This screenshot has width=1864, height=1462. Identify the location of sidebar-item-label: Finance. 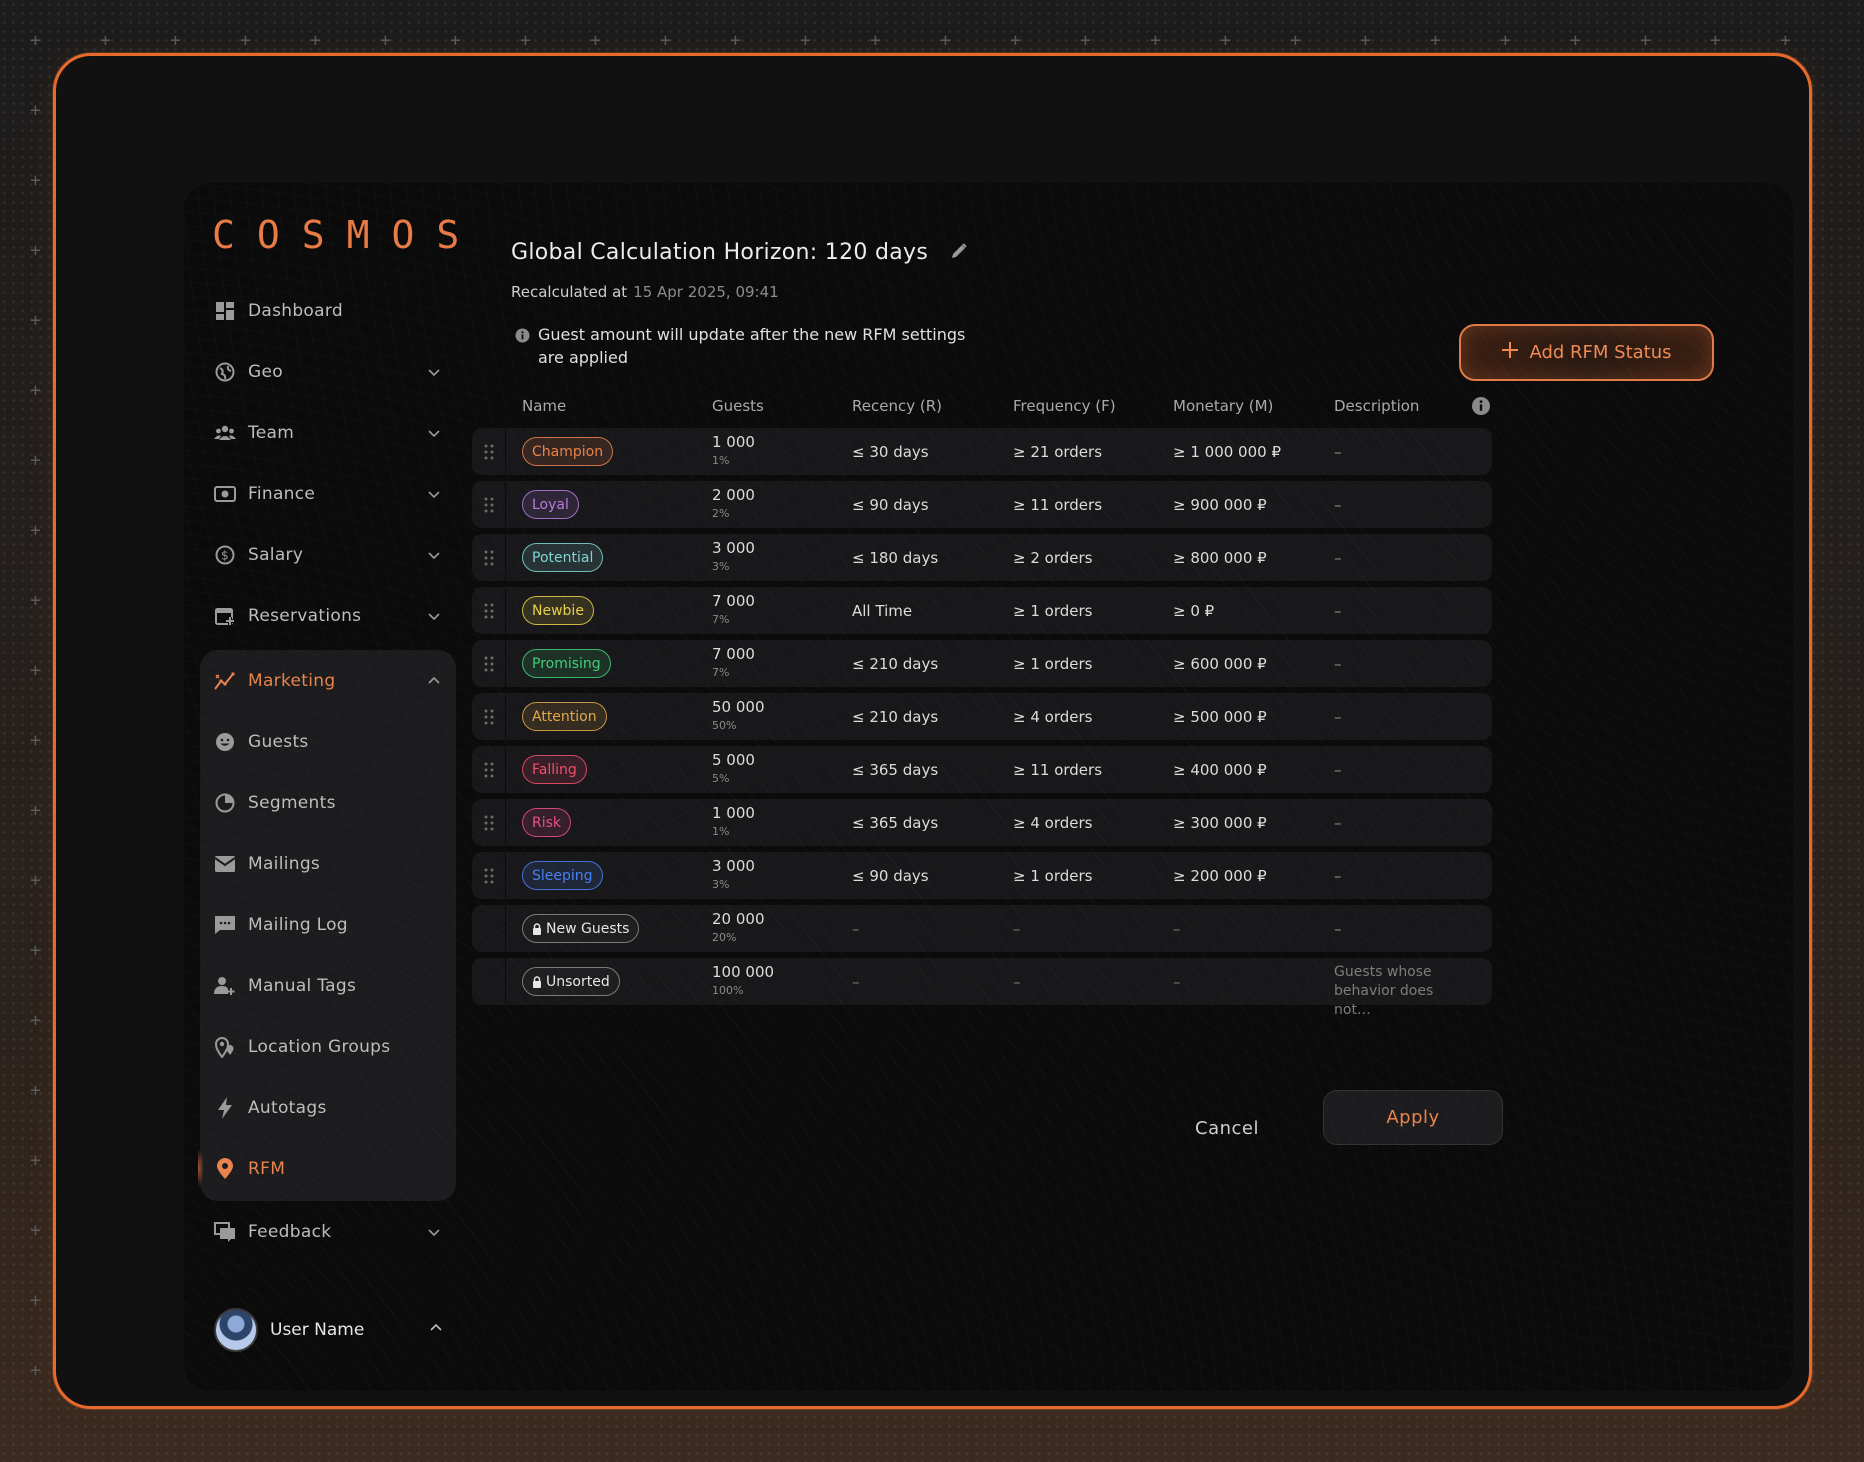
(282, 493).